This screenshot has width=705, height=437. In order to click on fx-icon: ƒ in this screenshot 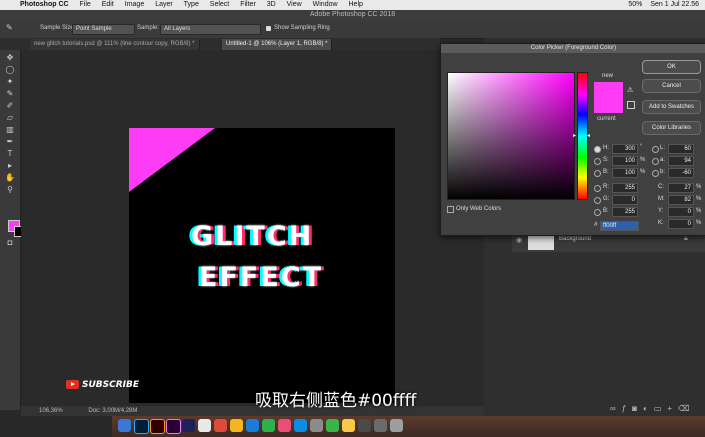, I will do `click(627, 408)`.